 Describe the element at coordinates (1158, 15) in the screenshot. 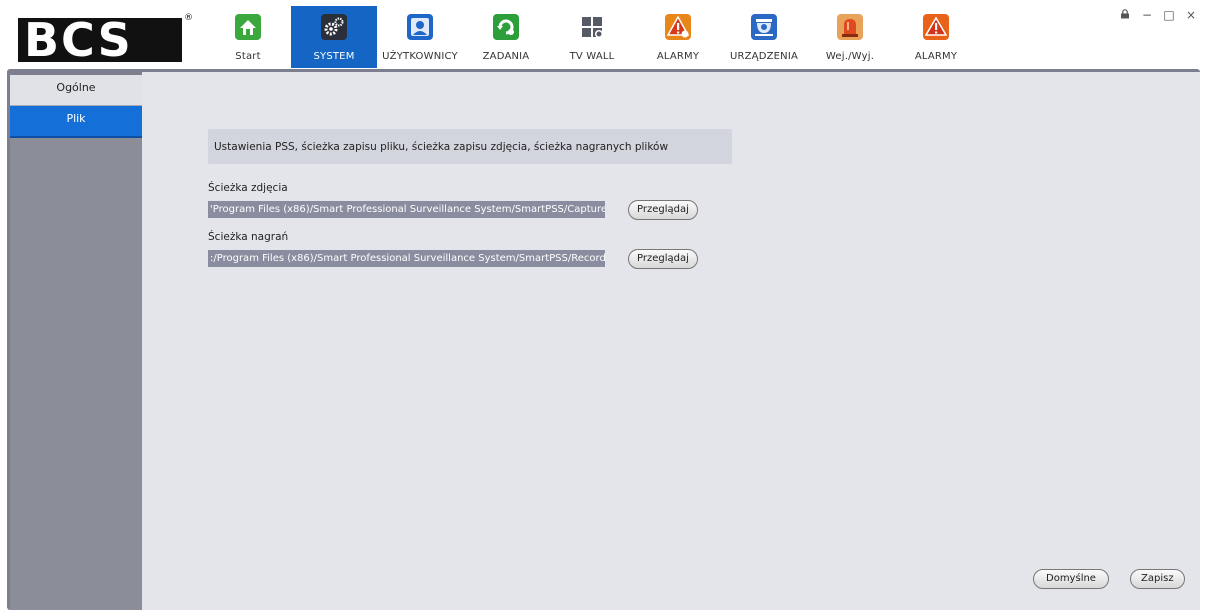

I see `window-controls: − □ ×` at that location.